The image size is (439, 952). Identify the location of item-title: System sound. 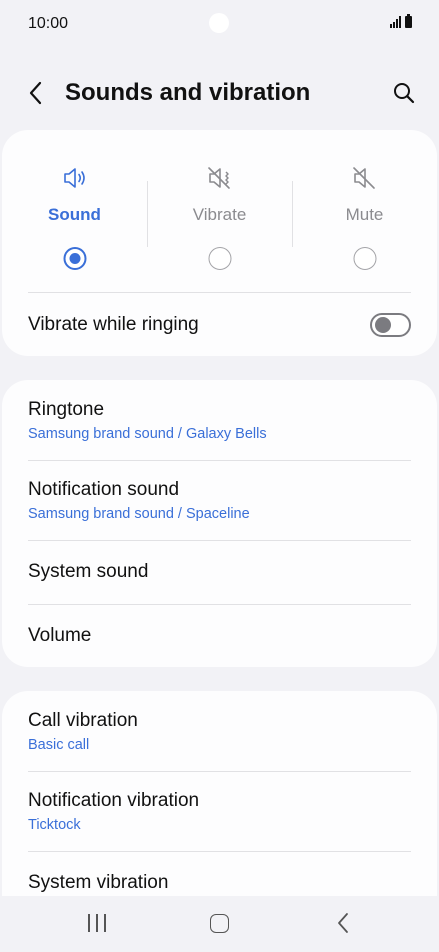
(88, 571).